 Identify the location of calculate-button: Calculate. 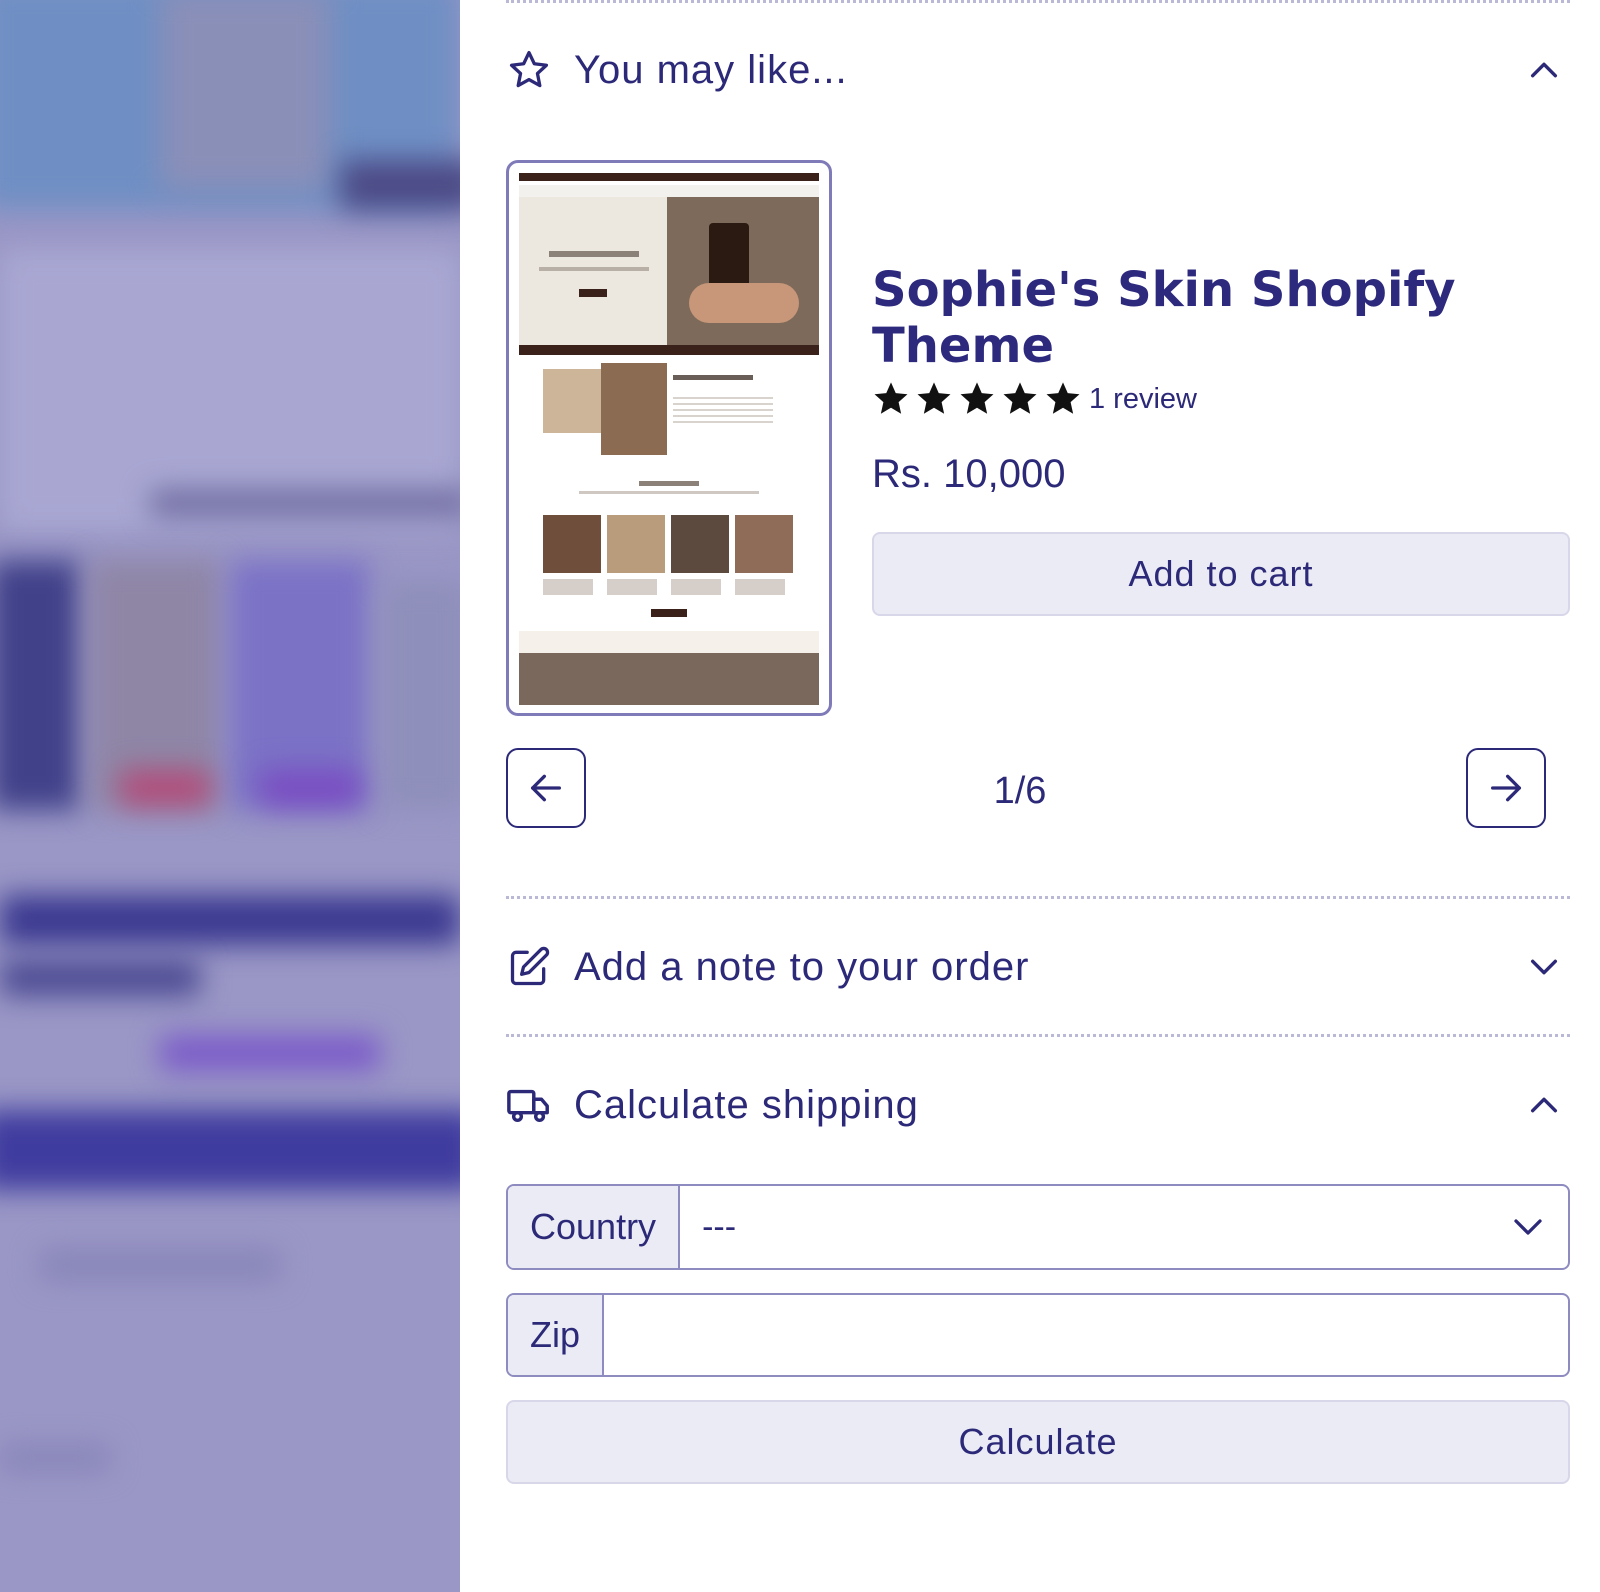
(1038, 1442).